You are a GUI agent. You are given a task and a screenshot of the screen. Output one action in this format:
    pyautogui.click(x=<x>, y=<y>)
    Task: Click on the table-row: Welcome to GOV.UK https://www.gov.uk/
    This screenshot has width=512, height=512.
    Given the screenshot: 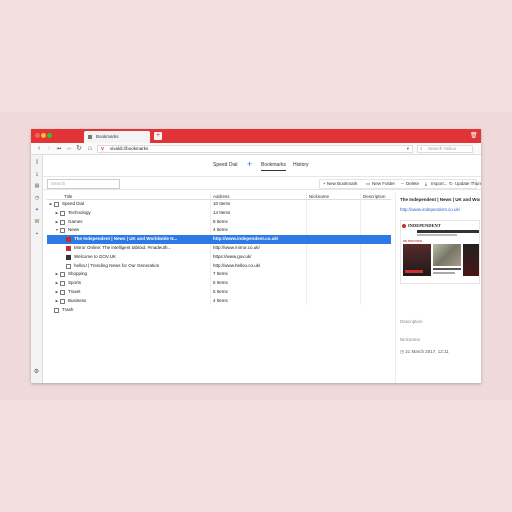 What is the action you would take?
    pyautogui.click(x=219, y=257)
    